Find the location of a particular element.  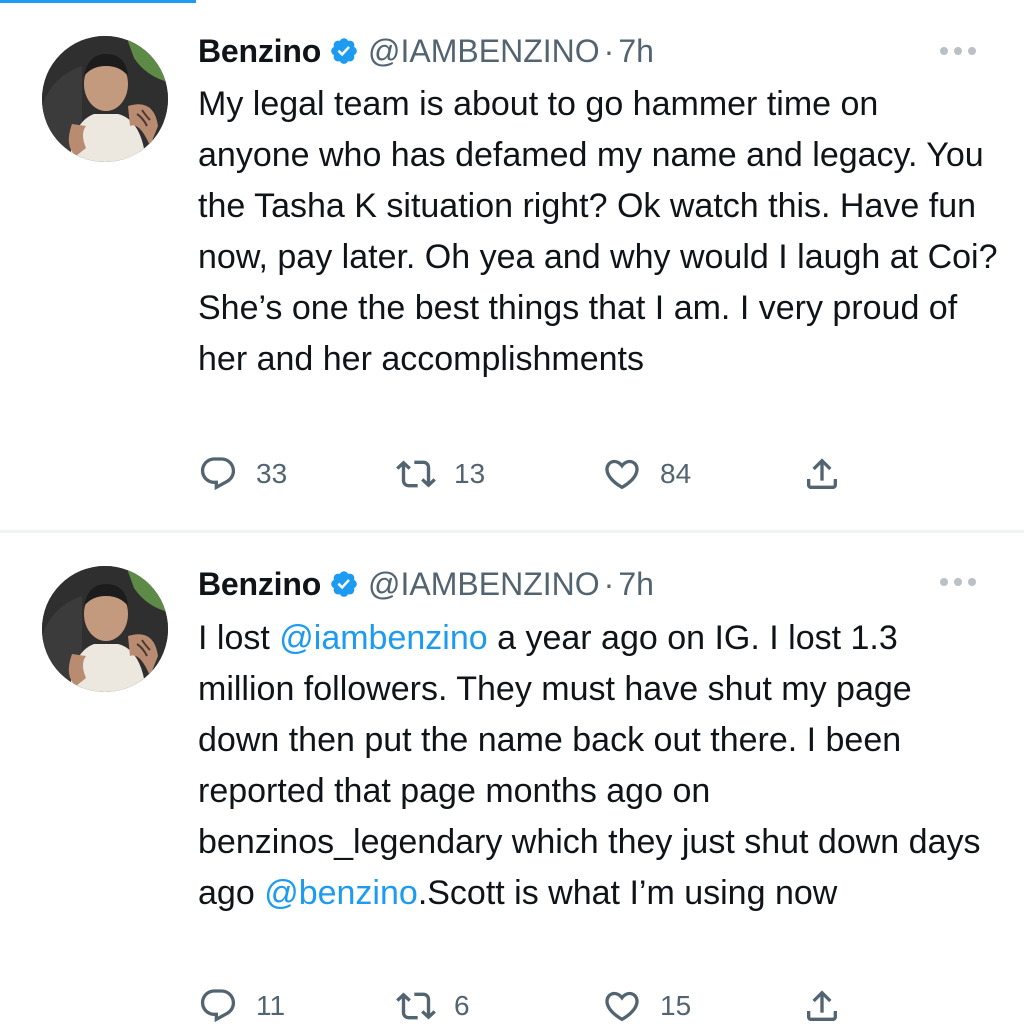

like-count: 15 is located at coordinates (676, 1005).